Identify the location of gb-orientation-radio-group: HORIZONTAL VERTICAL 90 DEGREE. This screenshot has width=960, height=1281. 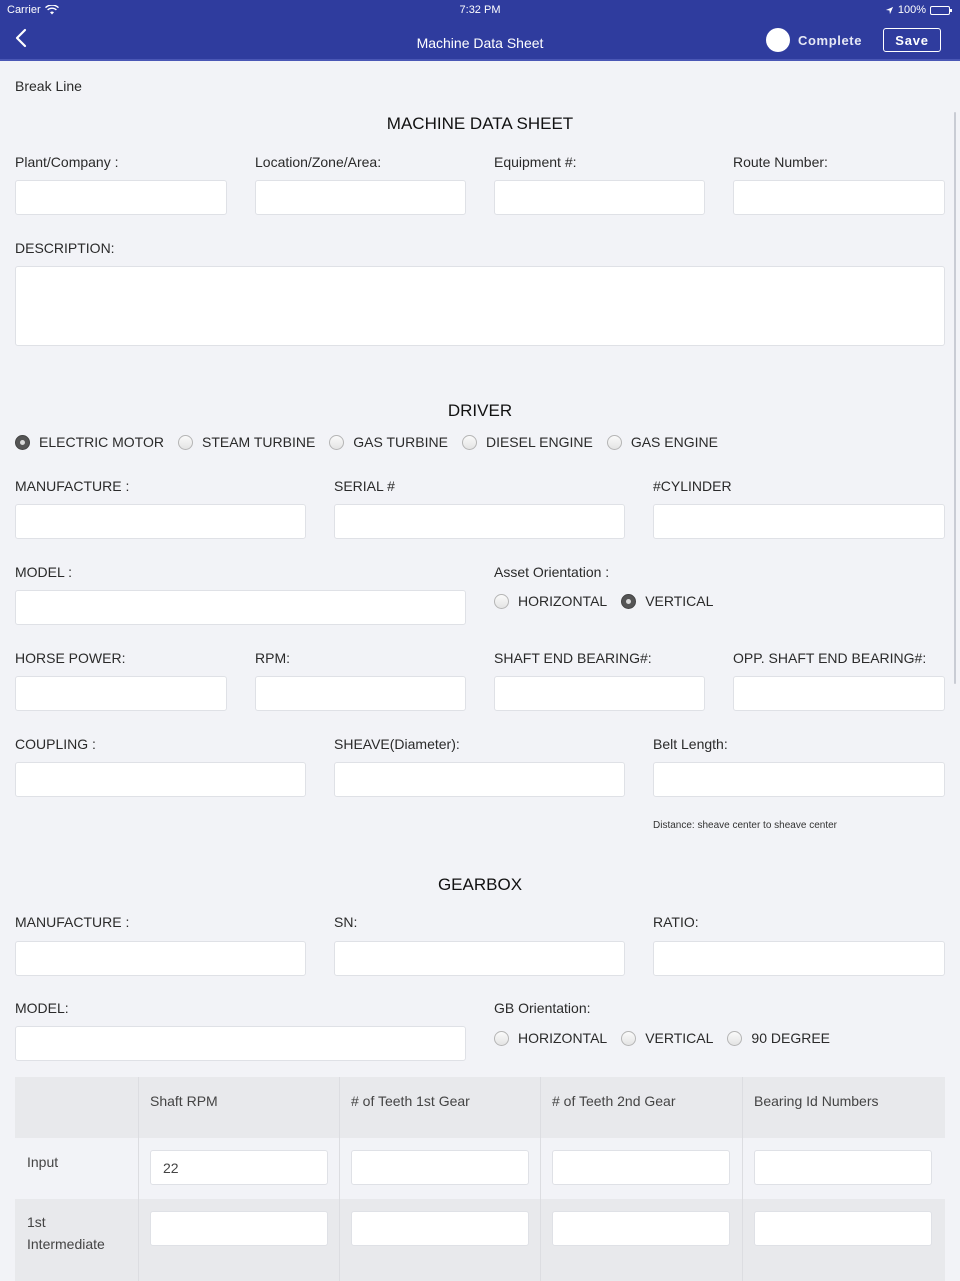
(669, 1038).